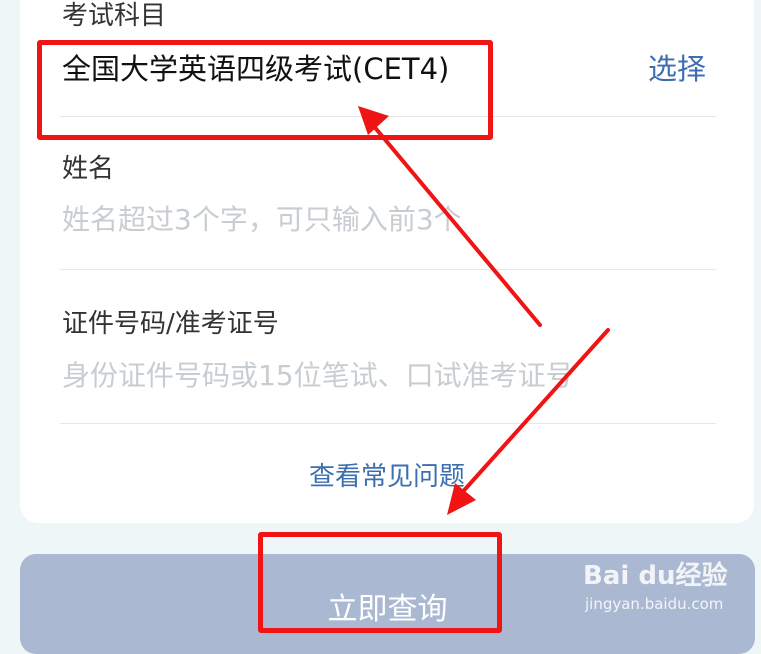 The width and height of the screenshot is (761, 654). I want to click on name-input: 姓名超过3个字，可只输入前3个, so click(262, 218).